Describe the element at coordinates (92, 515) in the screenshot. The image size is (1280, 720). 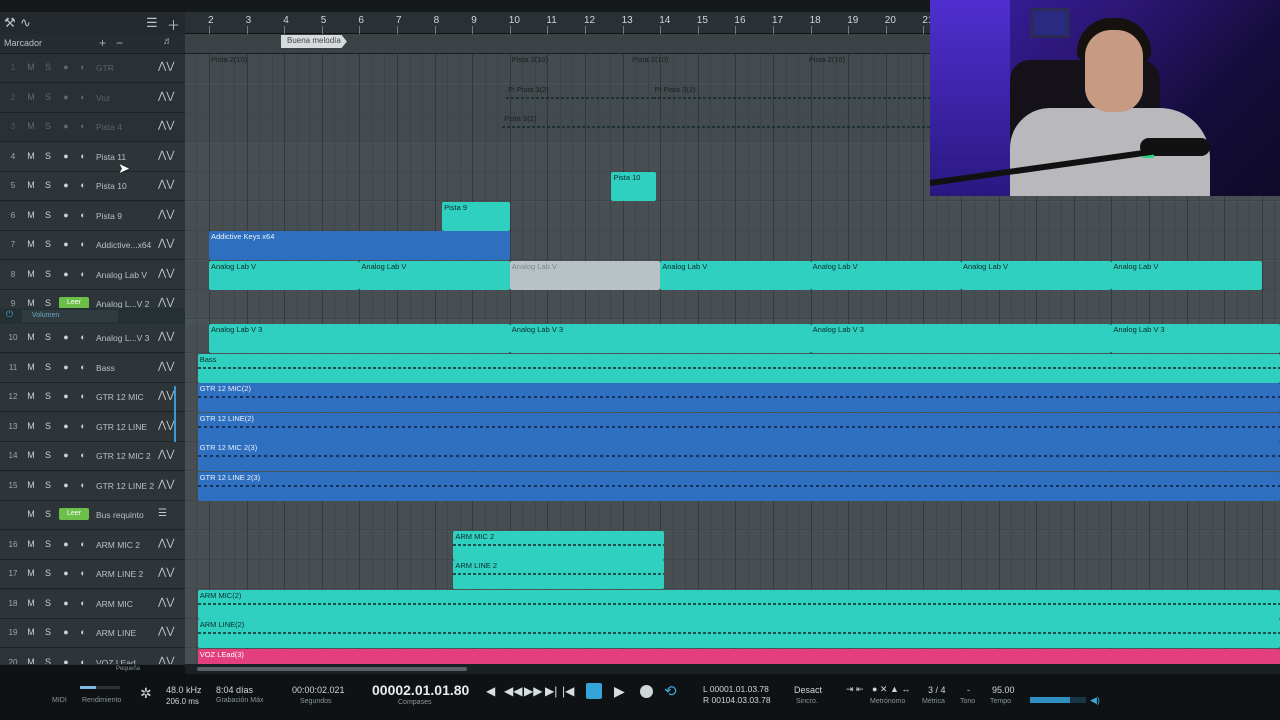
I see `track-header: M S Leer Bus requinto ☰` at that location.